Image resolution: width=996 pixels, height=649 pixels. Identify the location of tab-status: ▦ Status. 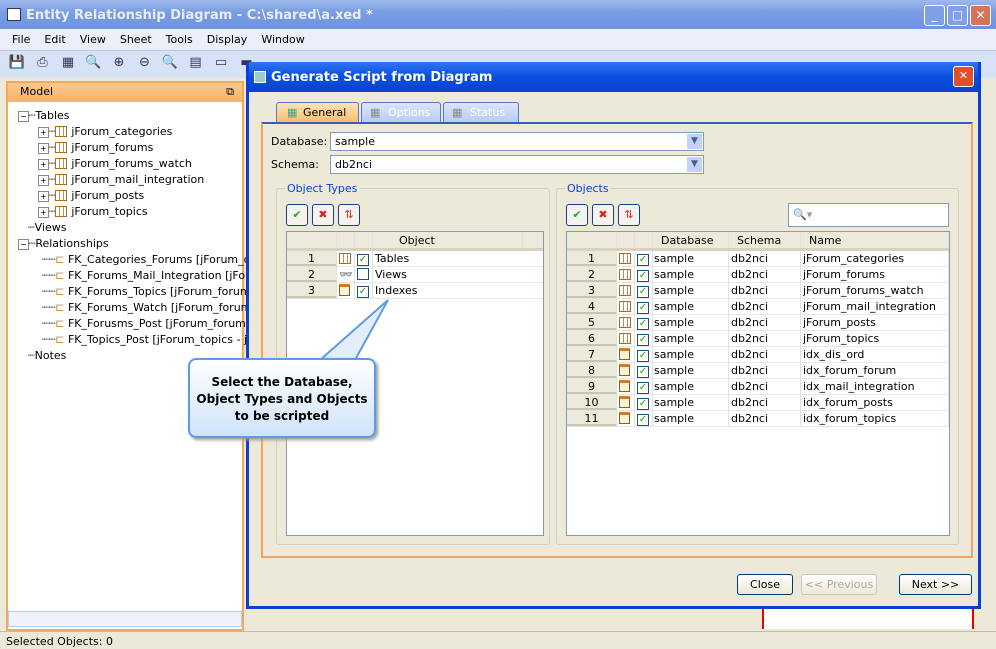
(481, 112).